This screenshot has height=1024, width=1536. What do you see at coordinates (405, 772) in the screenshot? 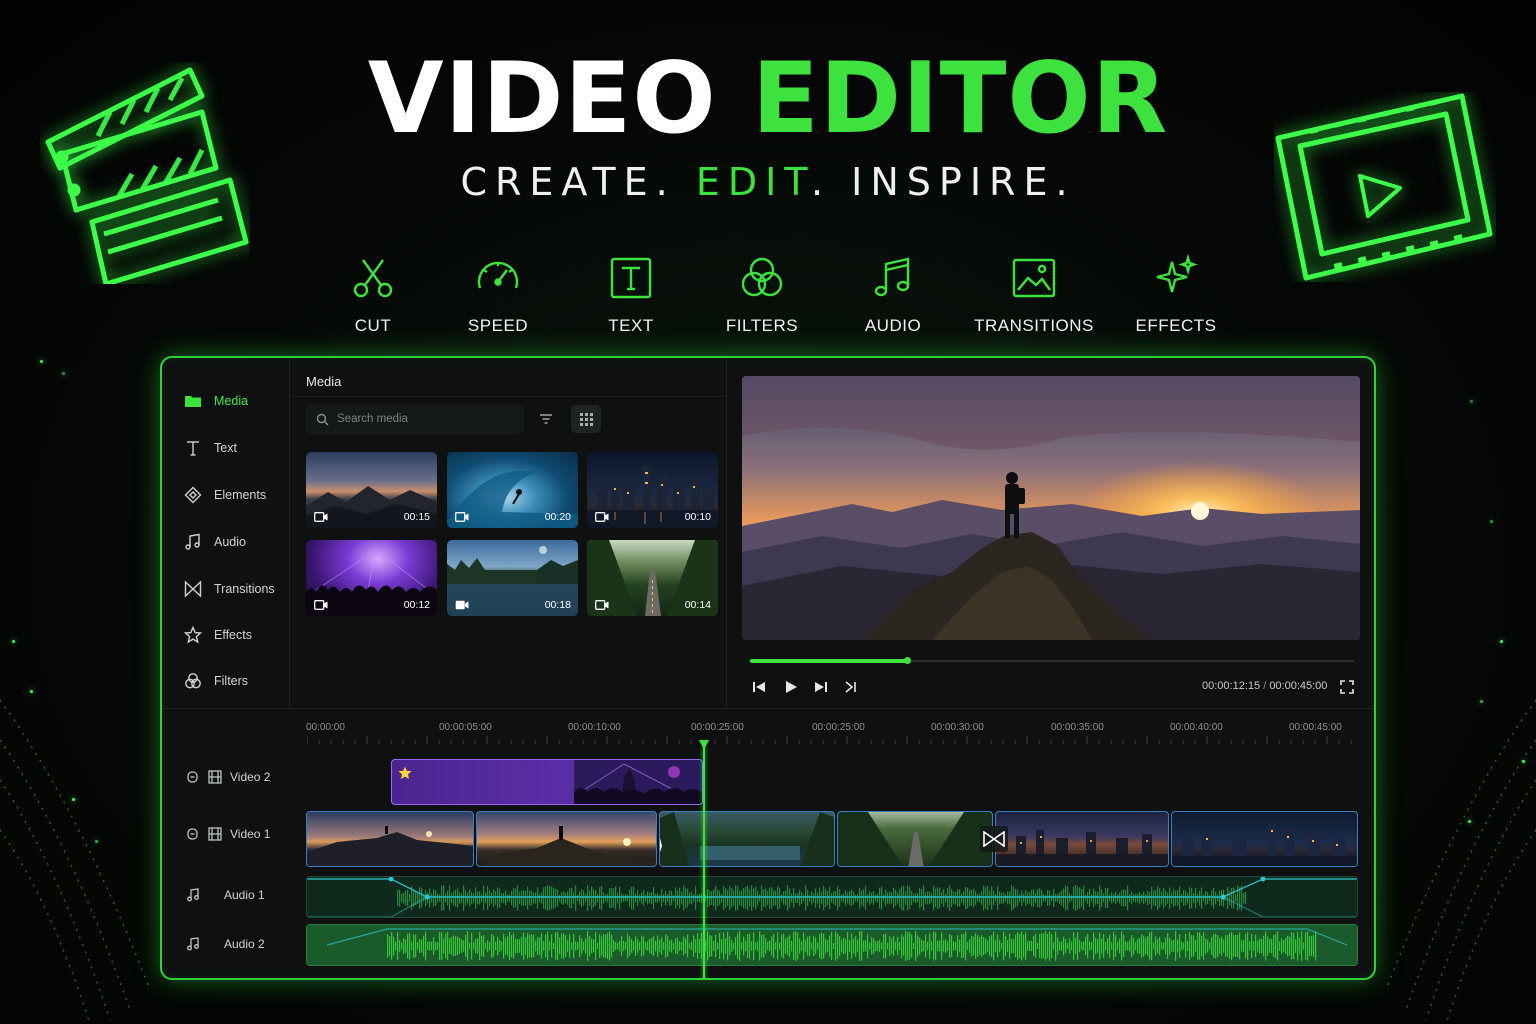
I see `star-icon` at bounding box center [405, 772].